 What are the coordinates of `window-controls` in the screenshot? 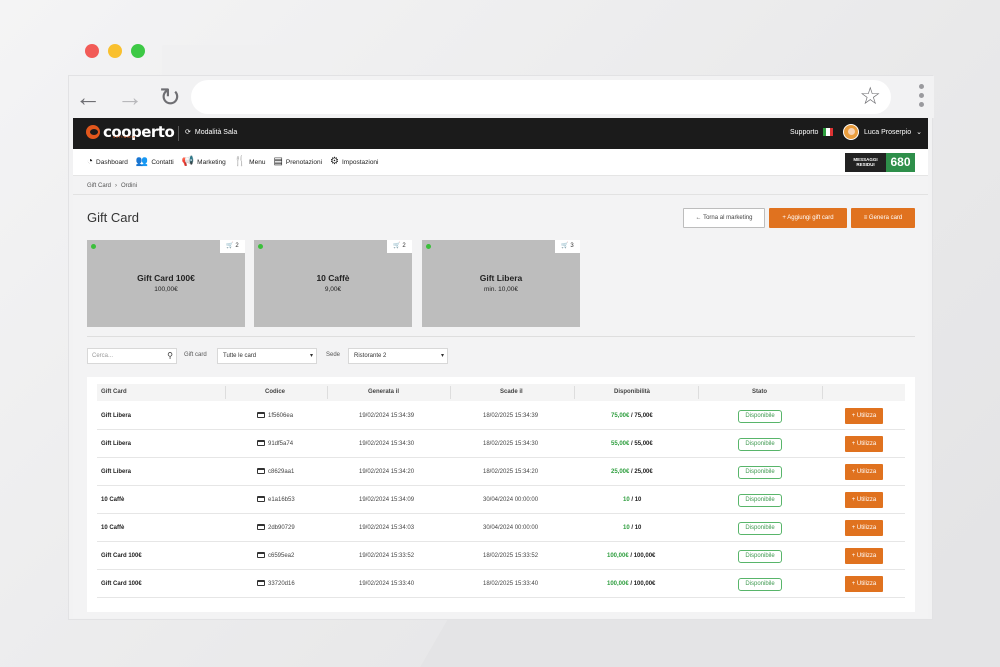 It's located at (115, 51).